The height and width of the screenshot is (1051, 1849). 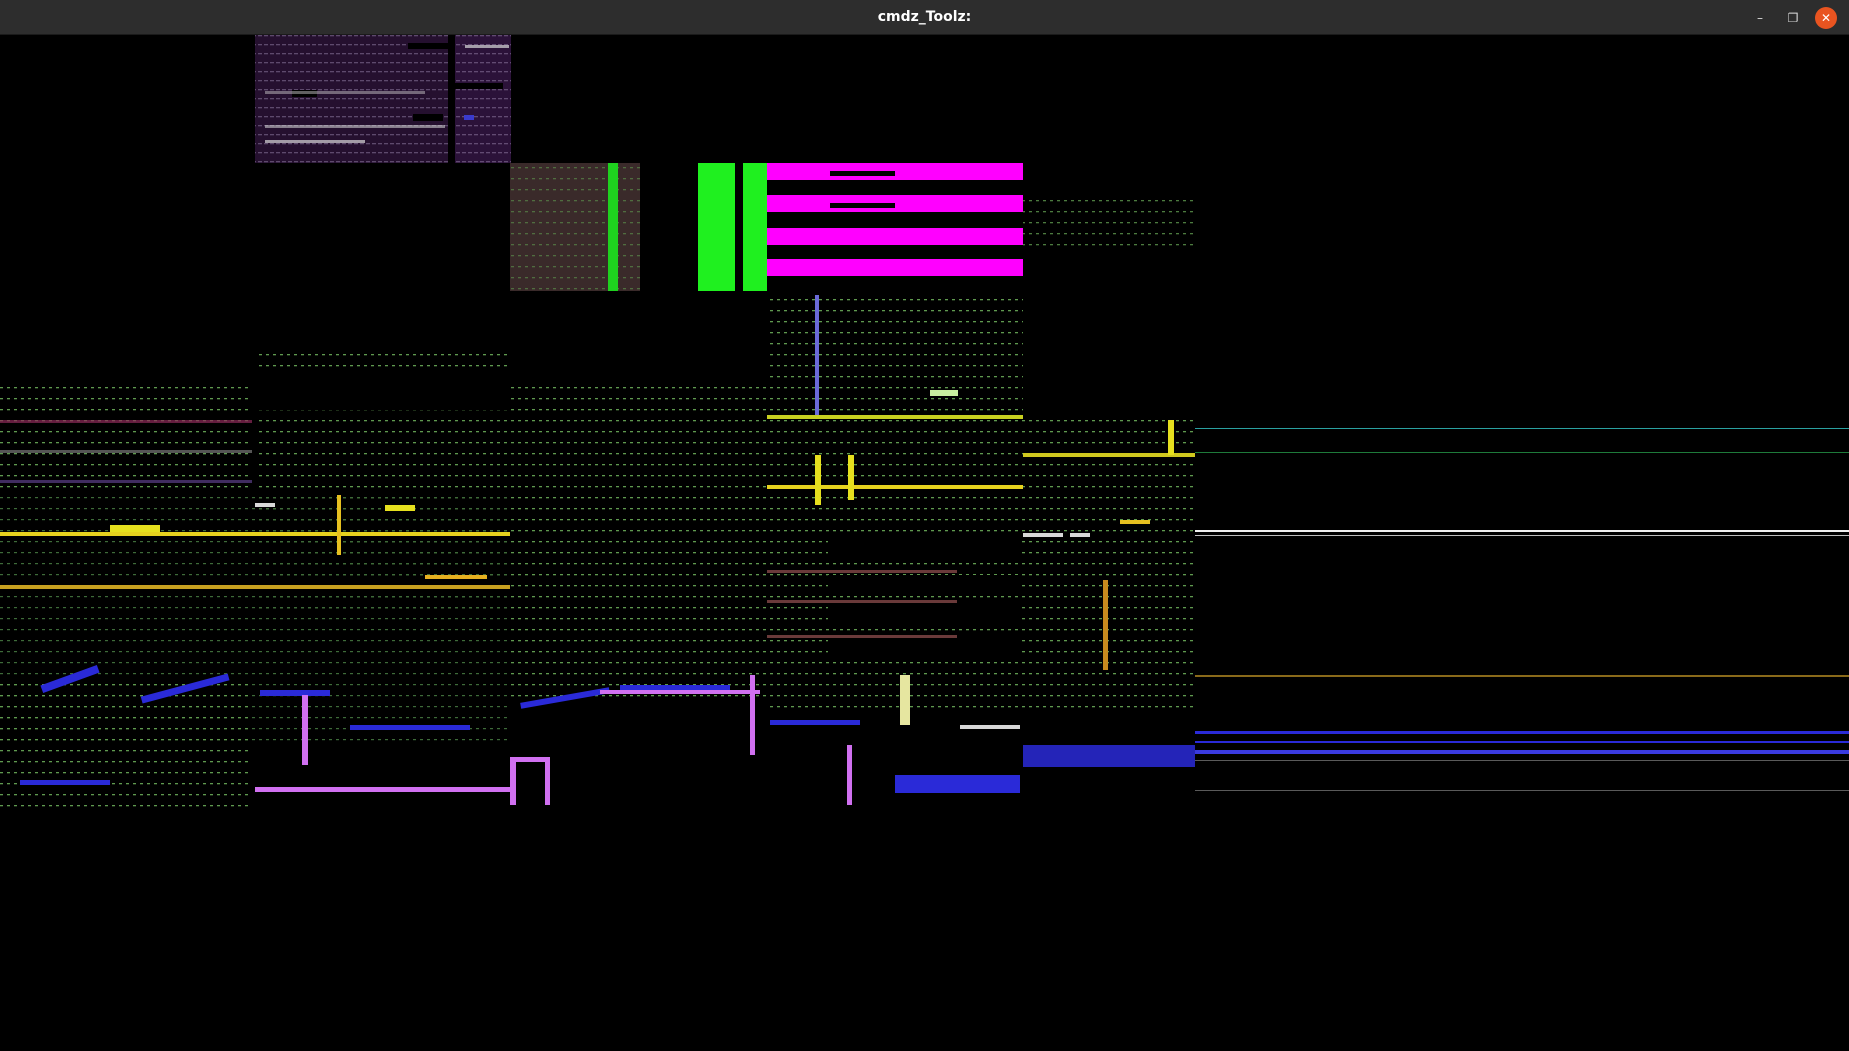 What do you see at coordinates (383, 99) in the screenshot?
I see `purple-panel` at bounding box center [383, 99].